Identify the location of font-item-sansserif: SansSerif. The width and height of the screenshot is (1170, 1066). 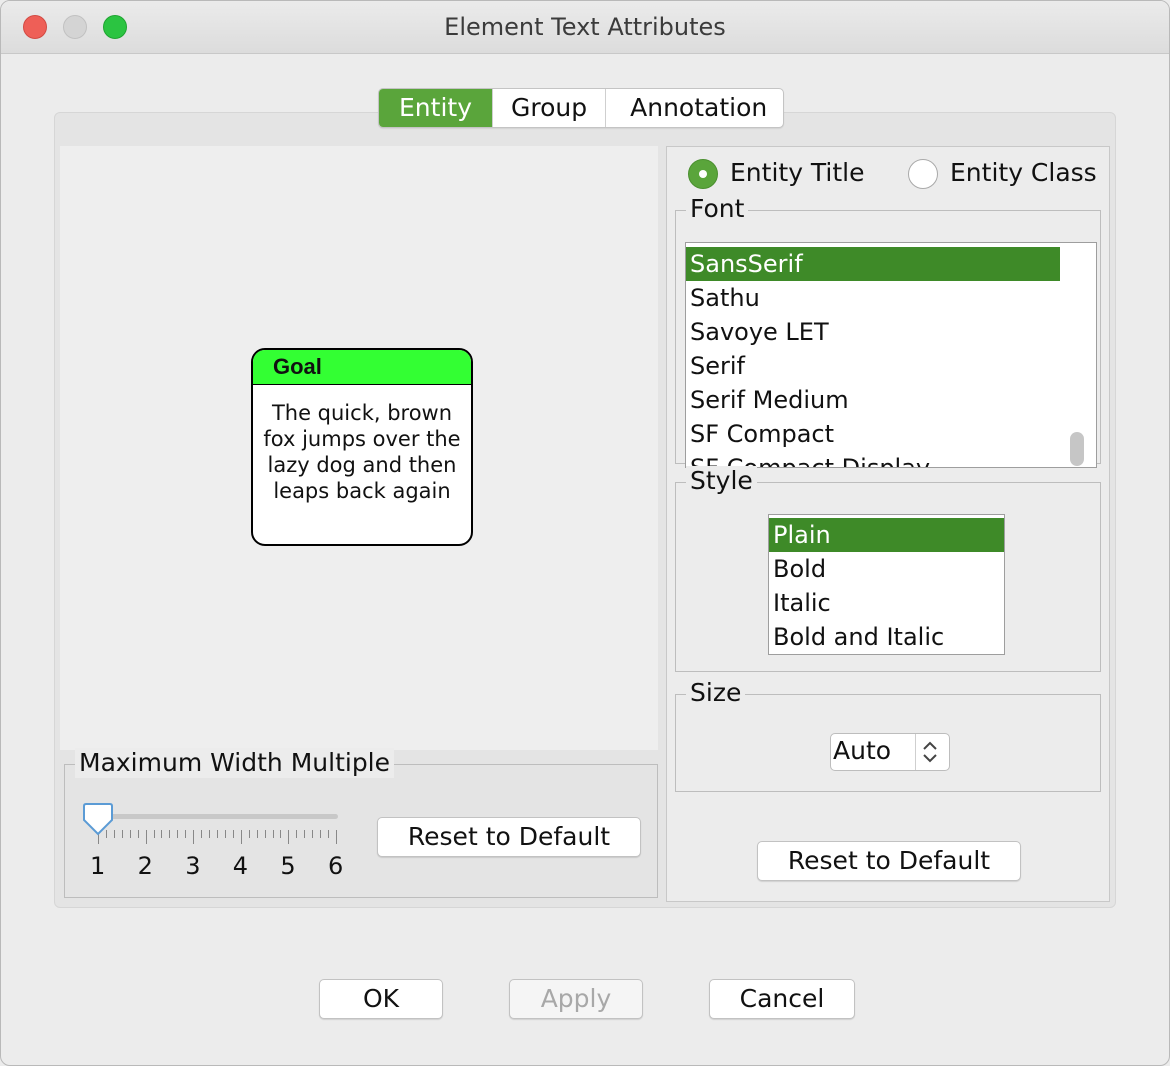
(873, 264).